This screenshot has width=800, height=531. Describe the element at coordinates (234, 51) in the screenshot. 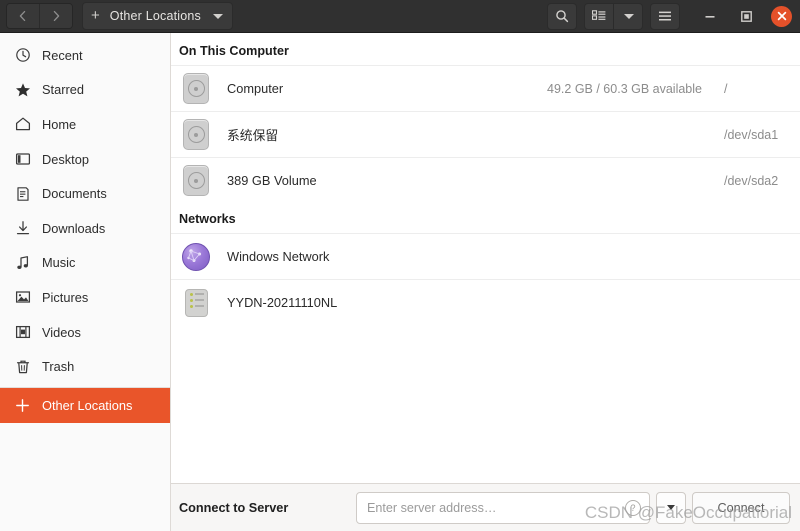

I see `group-header-on-this-computer: On This Computer` at that location.